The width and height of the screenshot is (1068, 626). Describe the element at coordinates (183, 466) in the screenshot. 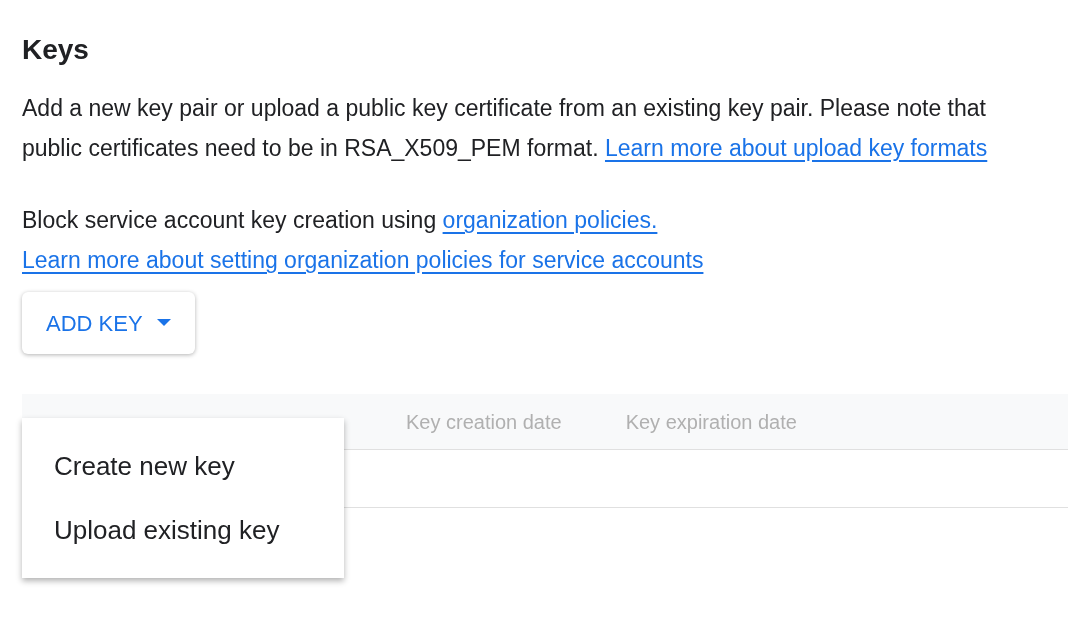

I see `menu-item: Create new key` at that location.